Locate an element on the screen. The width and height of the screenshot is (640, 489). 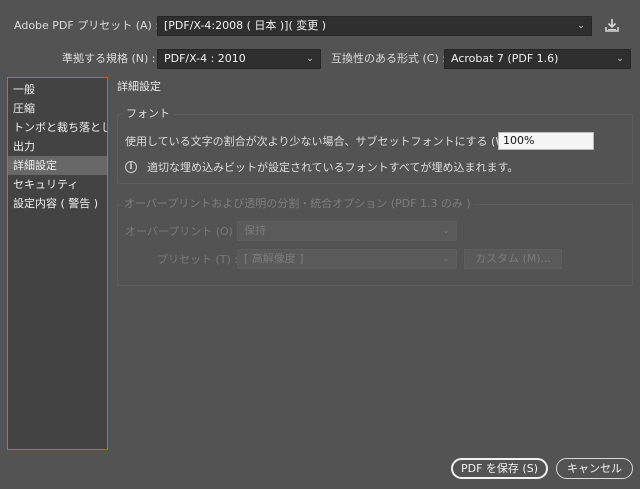
compat-select-value: Acrobat 7 (PDF 1.6) is located at coordinates (505, 58).